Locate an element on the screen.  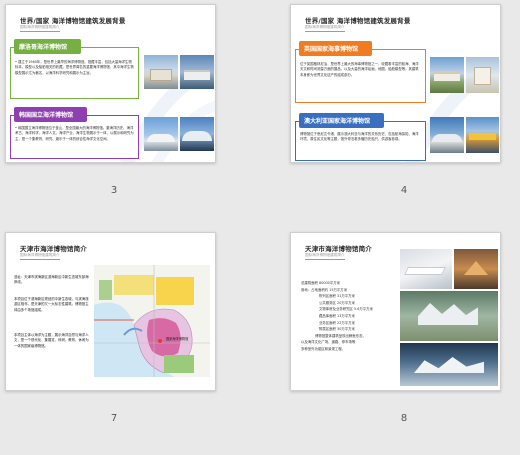
stat-line: 陈列区面积 31万平方米 is located at coordinates (337, 296).